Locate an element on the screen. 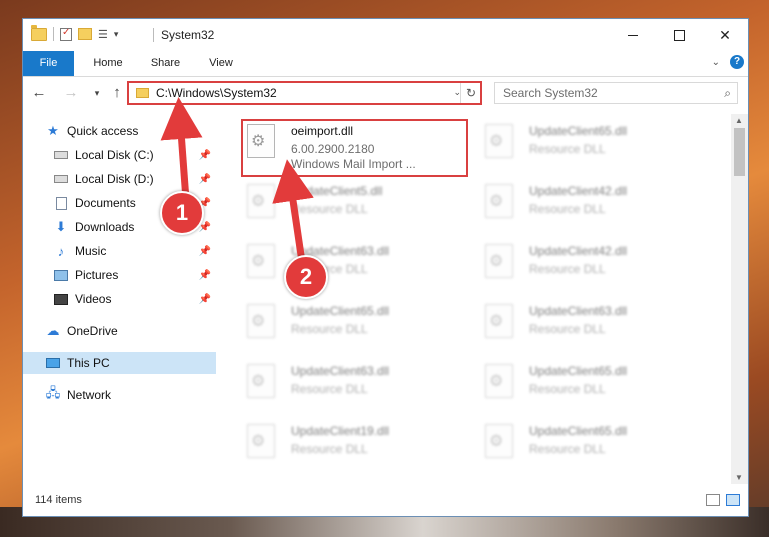 Image resolution: width=769 pixels, height=537 pixels. address-path: C:\Windows\System32 is located at coordinates (216, 93).